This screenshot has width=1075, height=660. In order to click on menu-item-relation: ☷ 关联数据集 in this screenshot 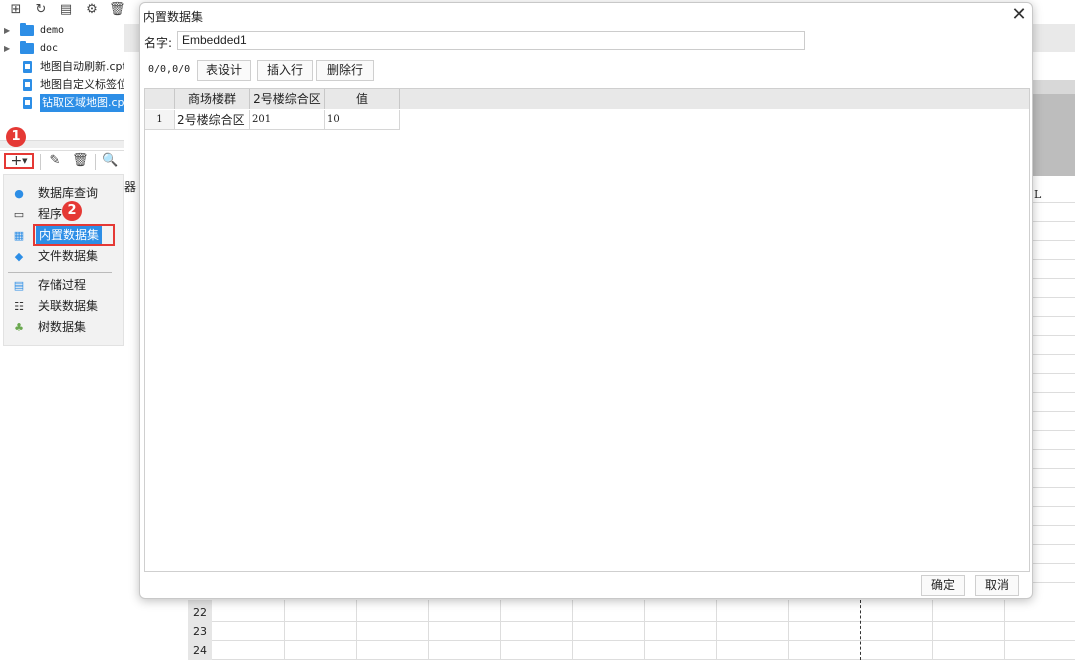, I will do `click(66, 306)`.